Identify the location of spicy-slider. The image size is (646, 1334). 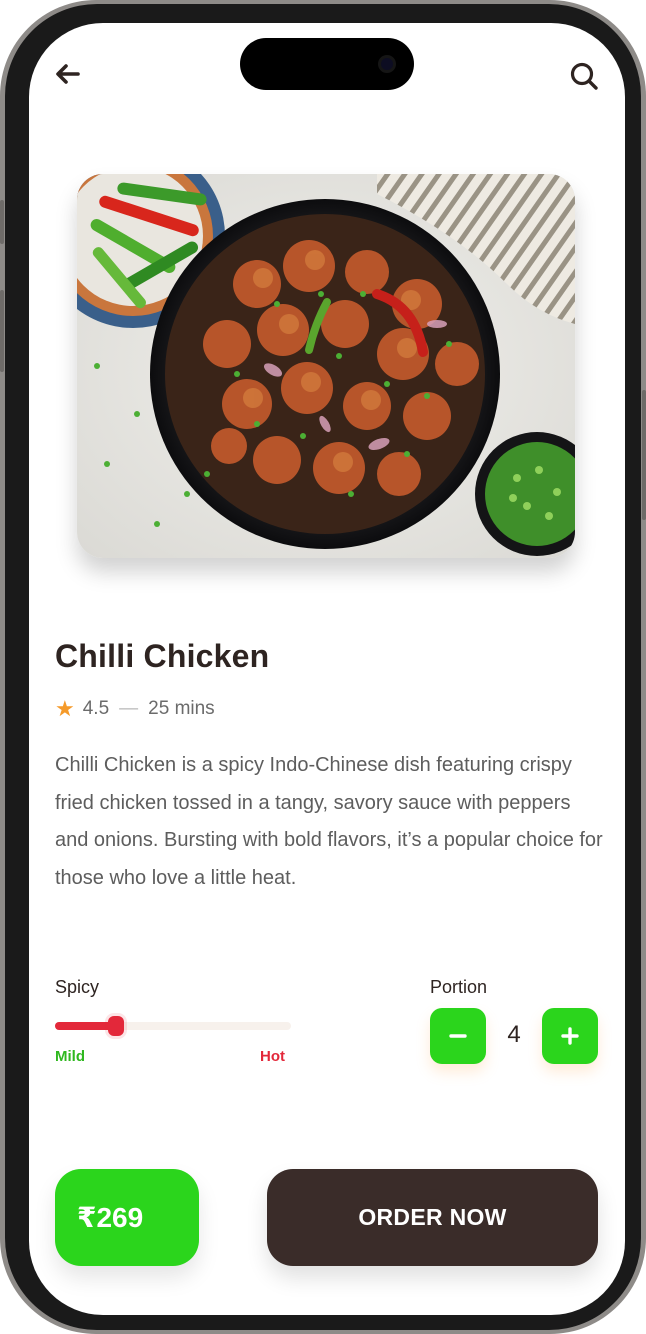
(173, 1026).